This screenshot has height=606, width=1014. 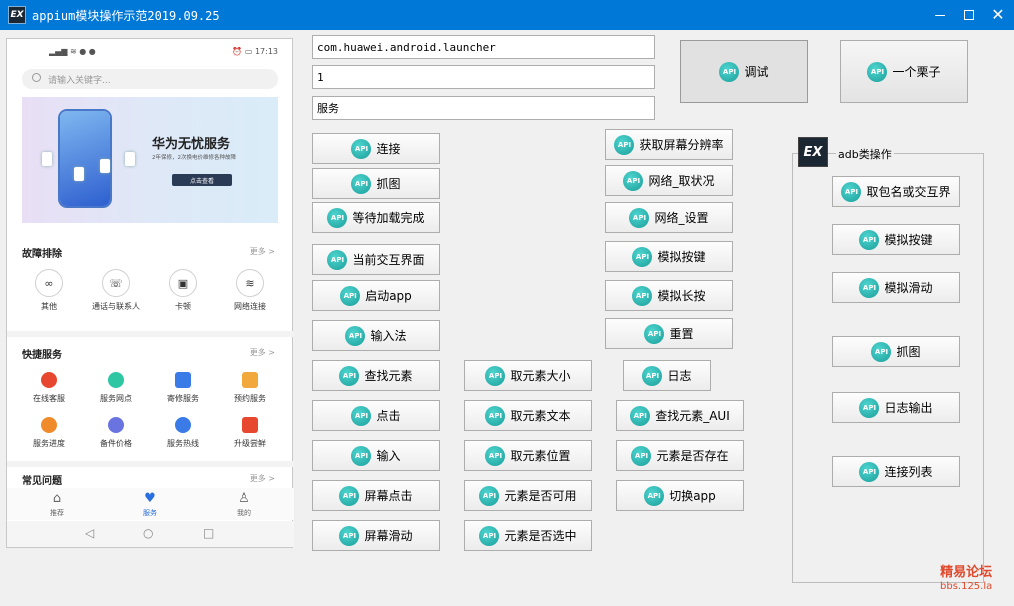 I want to click on log-button: API 日志, so click(x=667, y=375).